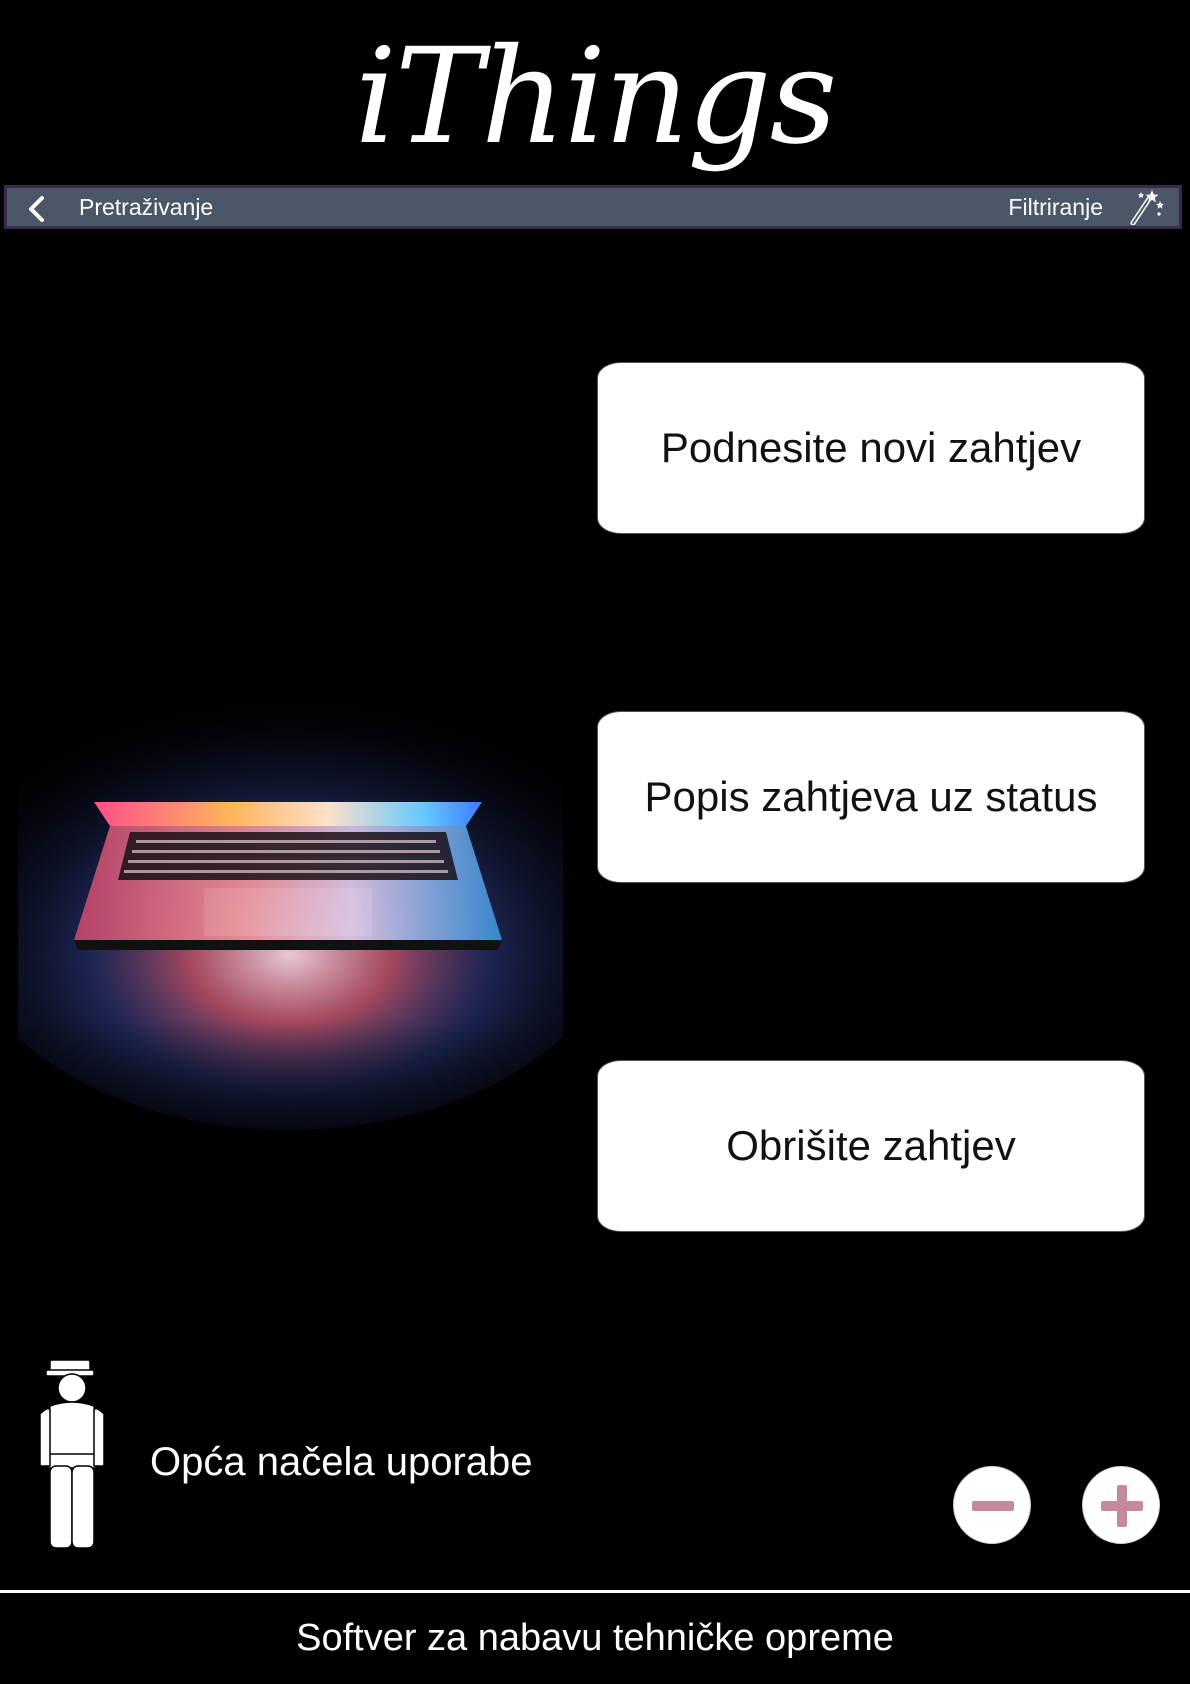  What do you see at coordinates (595, 1638) in the screenshot?
I see `footer-text: Softver za nabavu tehničke opreme` at bounding box center [595, 1638].